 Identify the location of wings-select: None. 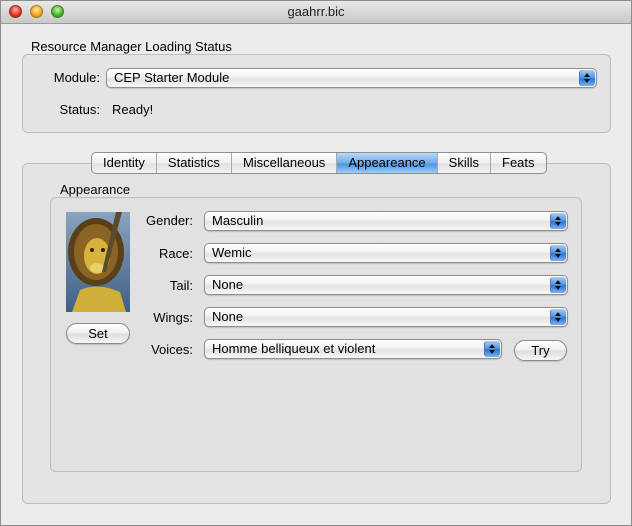
(386, 317).